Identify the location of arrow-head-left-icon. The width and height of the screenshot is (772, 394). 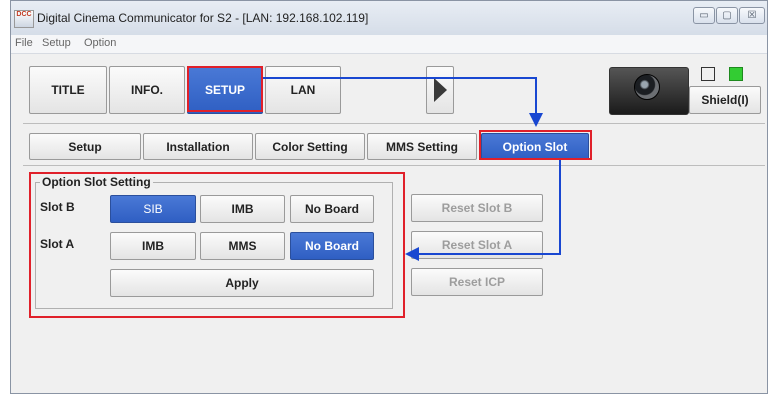
(412, 254).